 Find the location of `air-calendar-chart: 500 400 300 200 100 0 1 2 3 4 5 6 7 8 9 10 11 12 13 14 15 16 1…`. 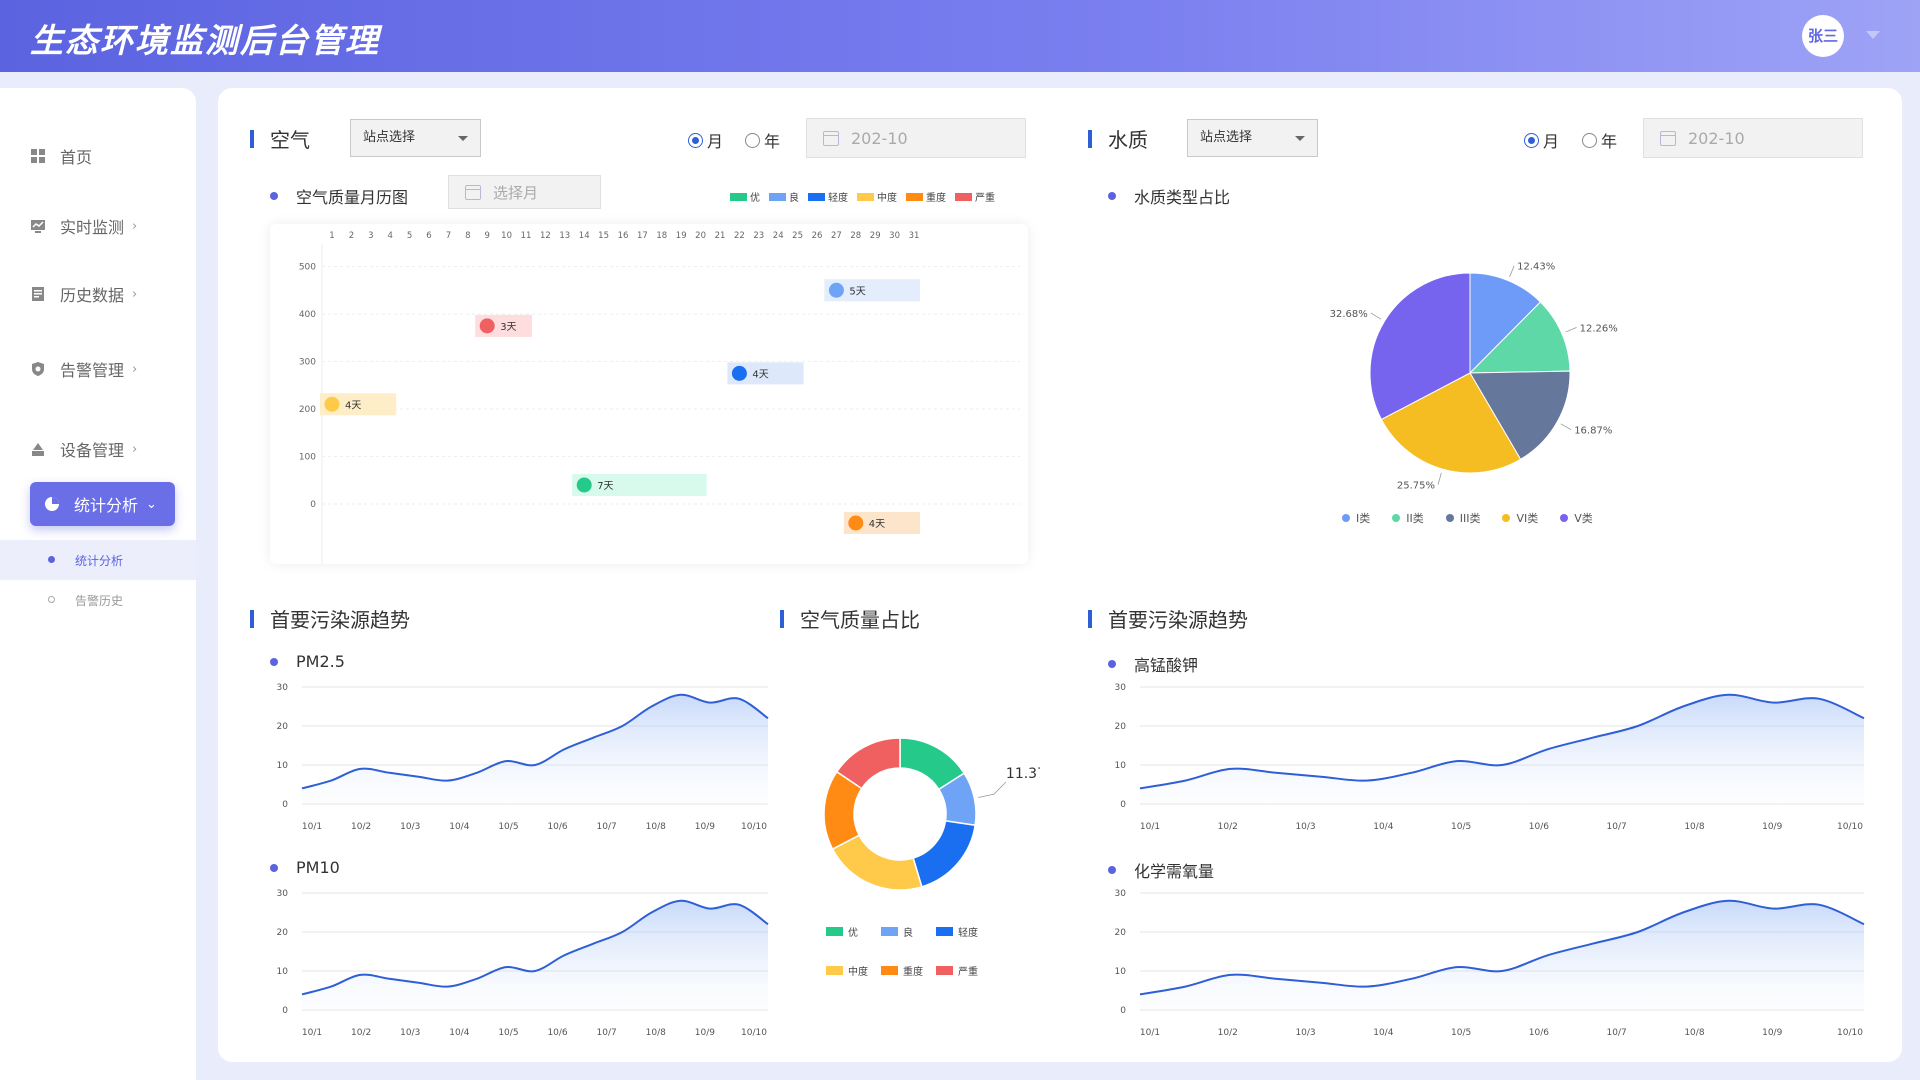

air-calendar-chart: 500 400 300 200 100 0 1 2 3 4 5 6 7 8 9 10 11 12 13 14 15 16 1… is located at coordinates (649, 394).